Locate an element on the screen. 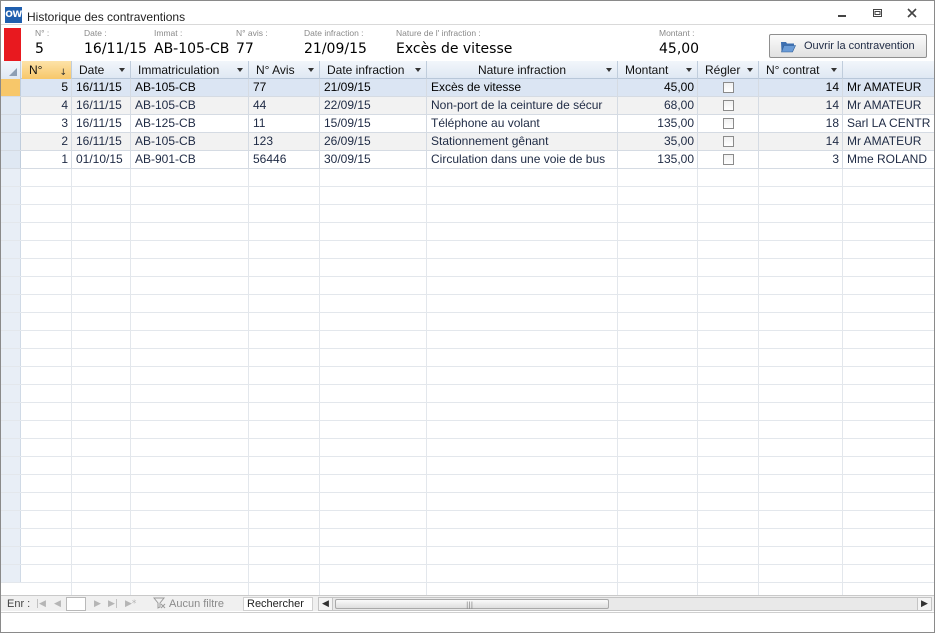 The height and width of the screenshot is (633, 935). cell-date: 01/10/15 is located at coordinates (101, 159).